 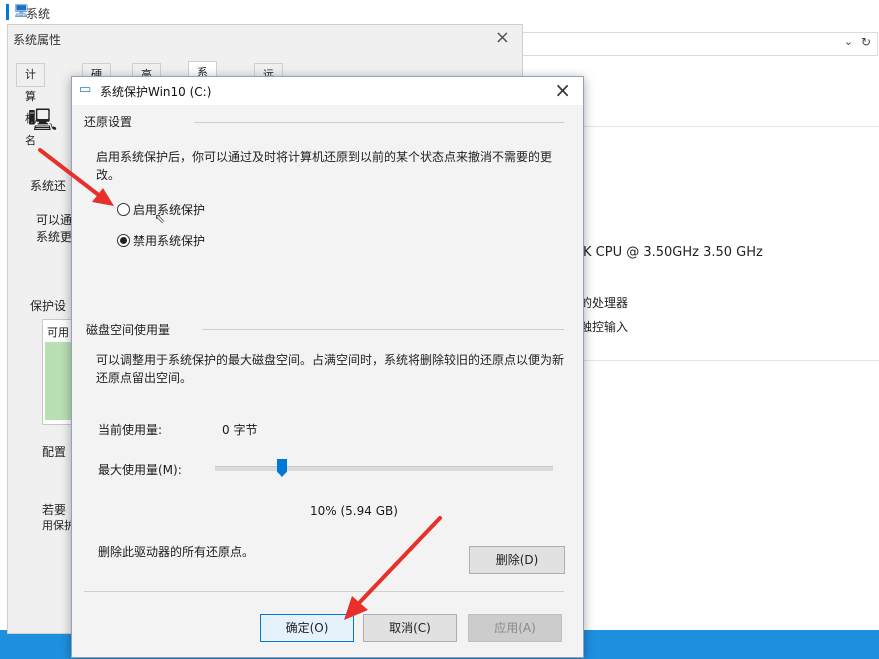 I want to click on refresh-icon: ↻, so click(x=866, y=42).